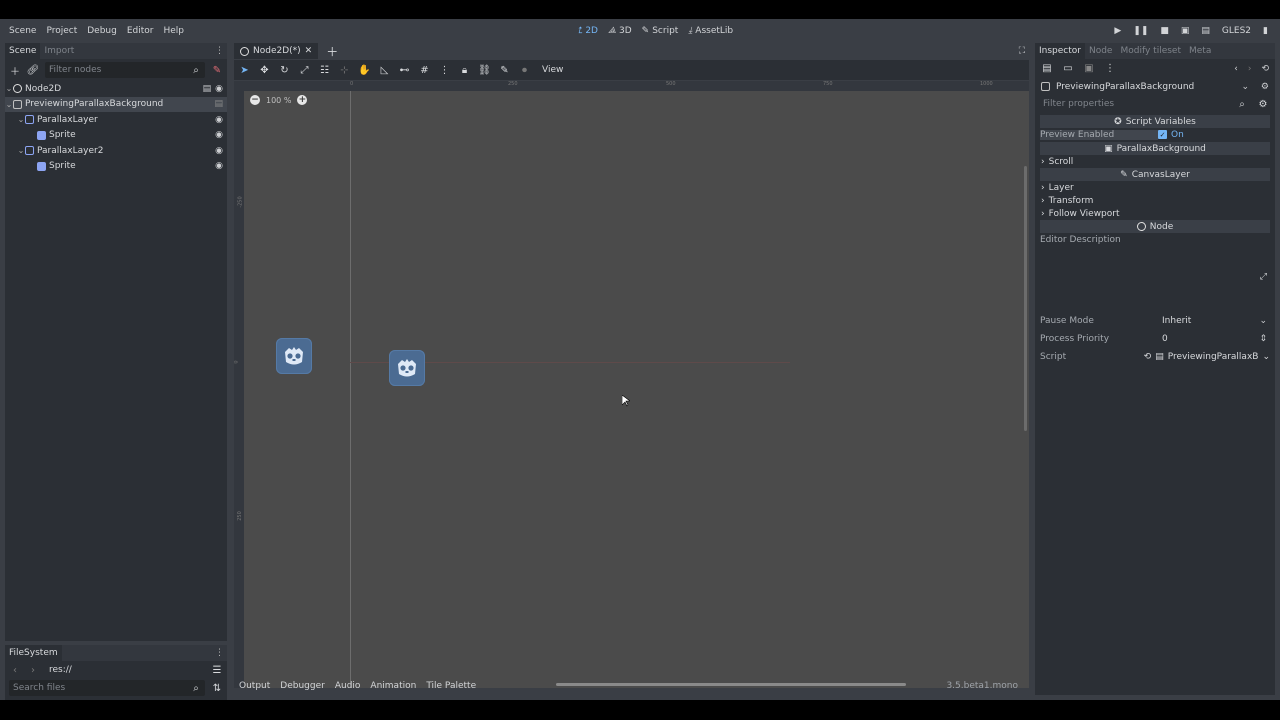 The width and height of the screenshot is (1280, 720). I want to click on distraction-free-icon: ⛶, so click(1022, 51).